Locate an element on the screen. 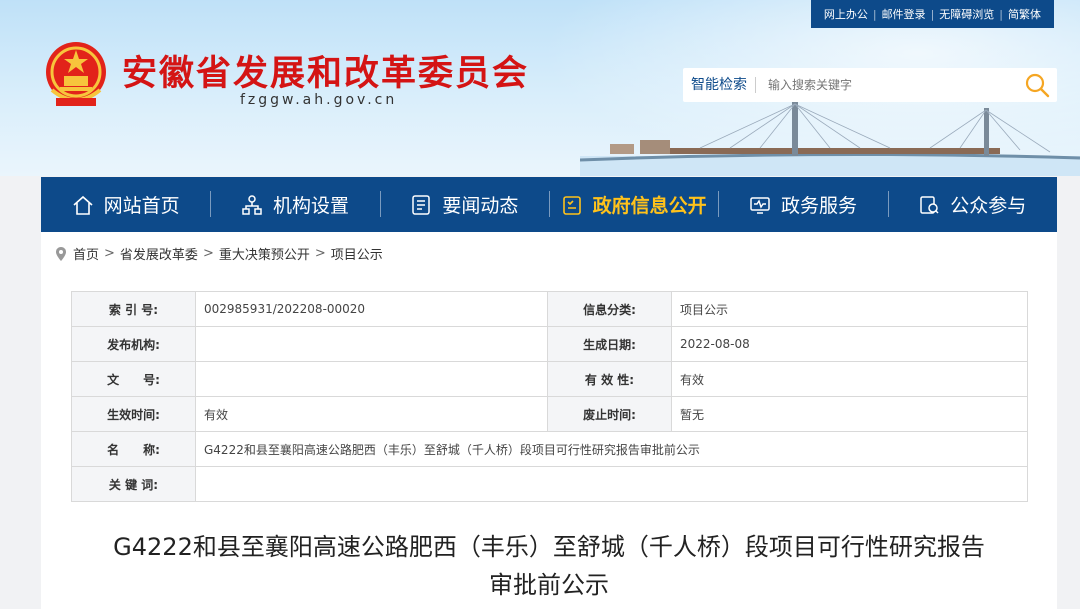 The width and height of the screenshot is (1080, 609). nav-item-label: 网站首页 is located at coordinates (141, 206).